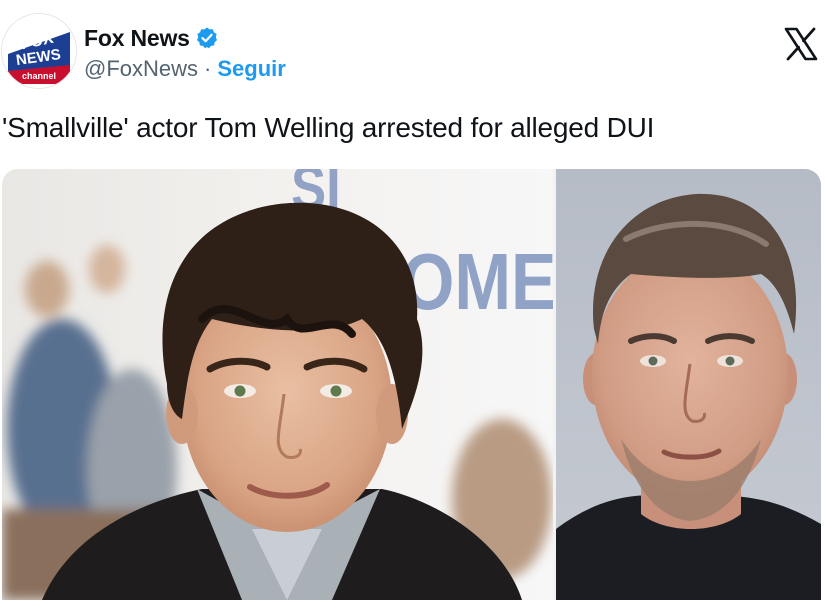  Describe the element at coordinates (207, 38) in the screenshot. I see `verified-badge-icon` at that location.